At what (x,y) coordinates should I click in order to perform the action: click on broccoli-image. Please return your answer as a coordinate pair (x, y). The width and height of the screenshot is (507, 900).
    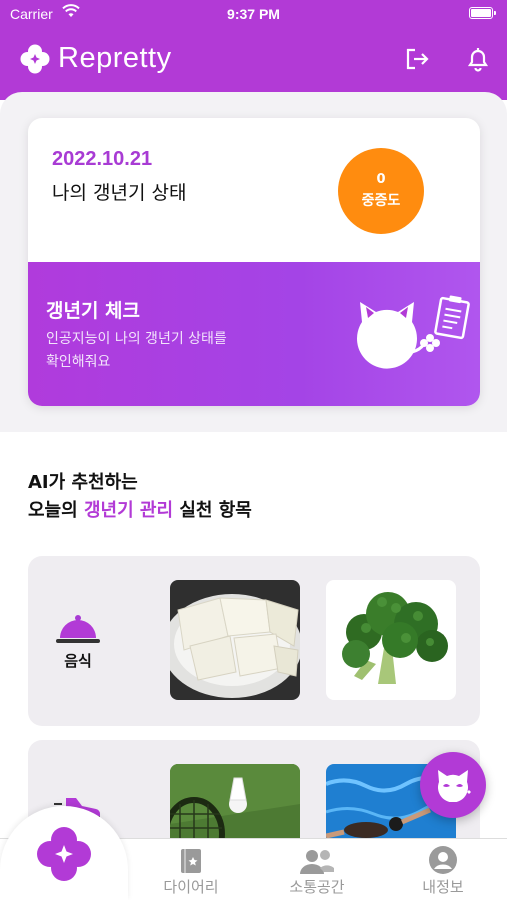
    Looking at the image, I should click on (391, 640).